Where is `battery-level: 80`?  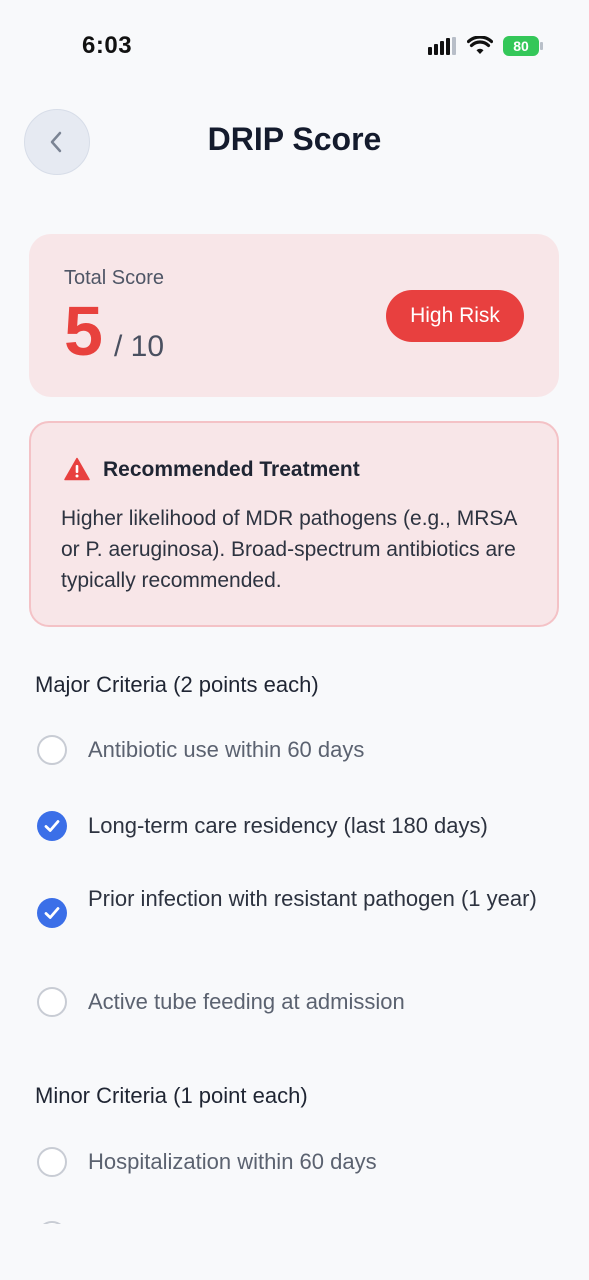
battery-level: 80 is located at coordinates (521, 46).